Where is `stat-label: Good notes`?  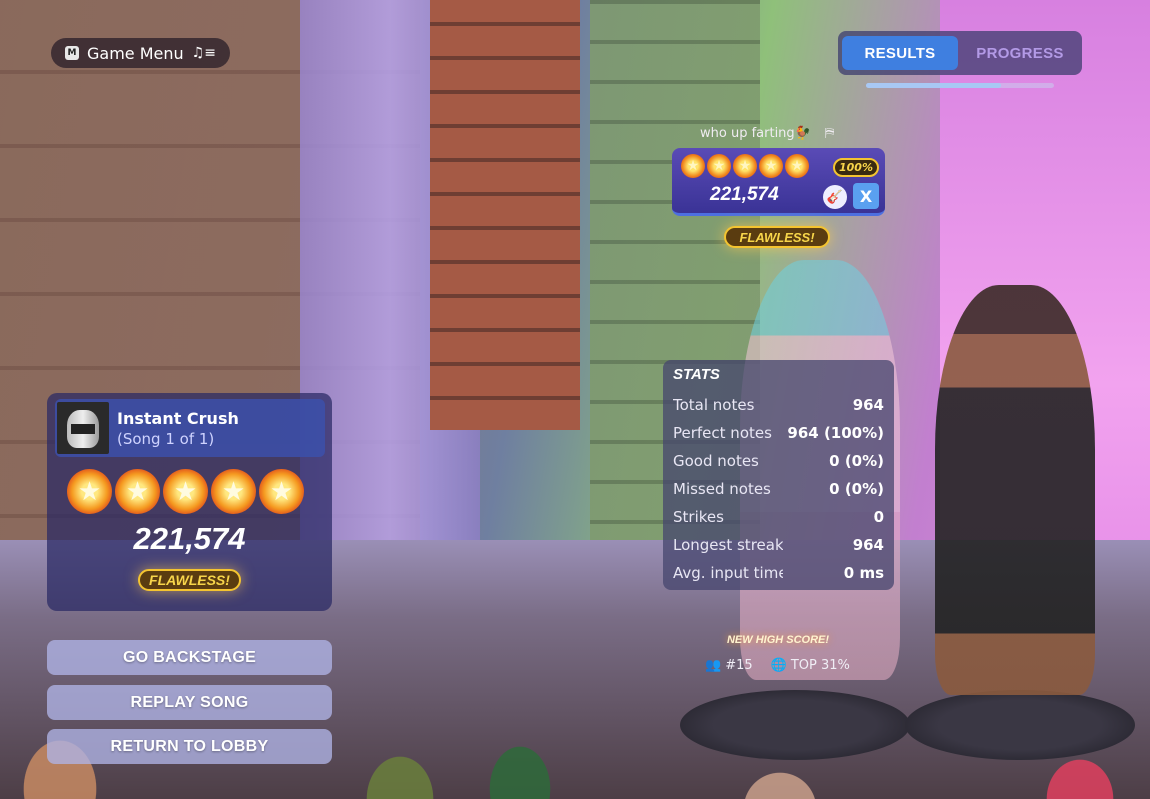 stat-label: Good notes is located at coordinates (716, 461).